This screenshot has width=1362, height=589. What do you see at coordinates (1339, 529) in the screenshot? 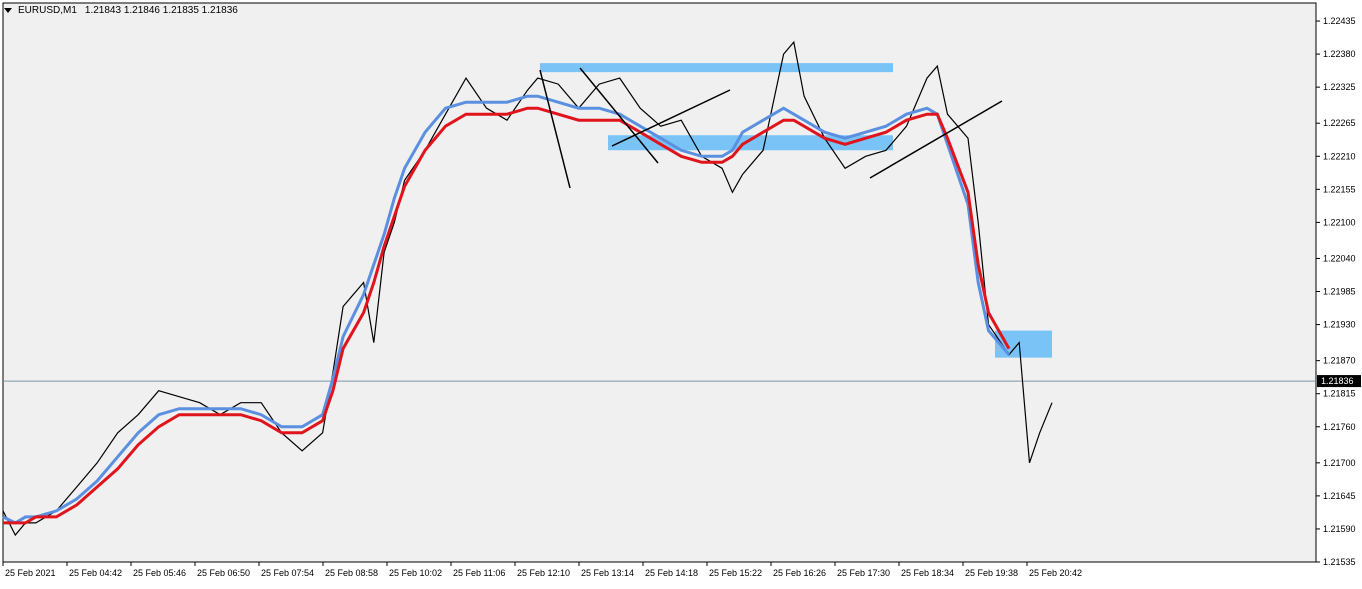
I see `y-tick-label: 1.21590` at bounding box center [1339, 529].